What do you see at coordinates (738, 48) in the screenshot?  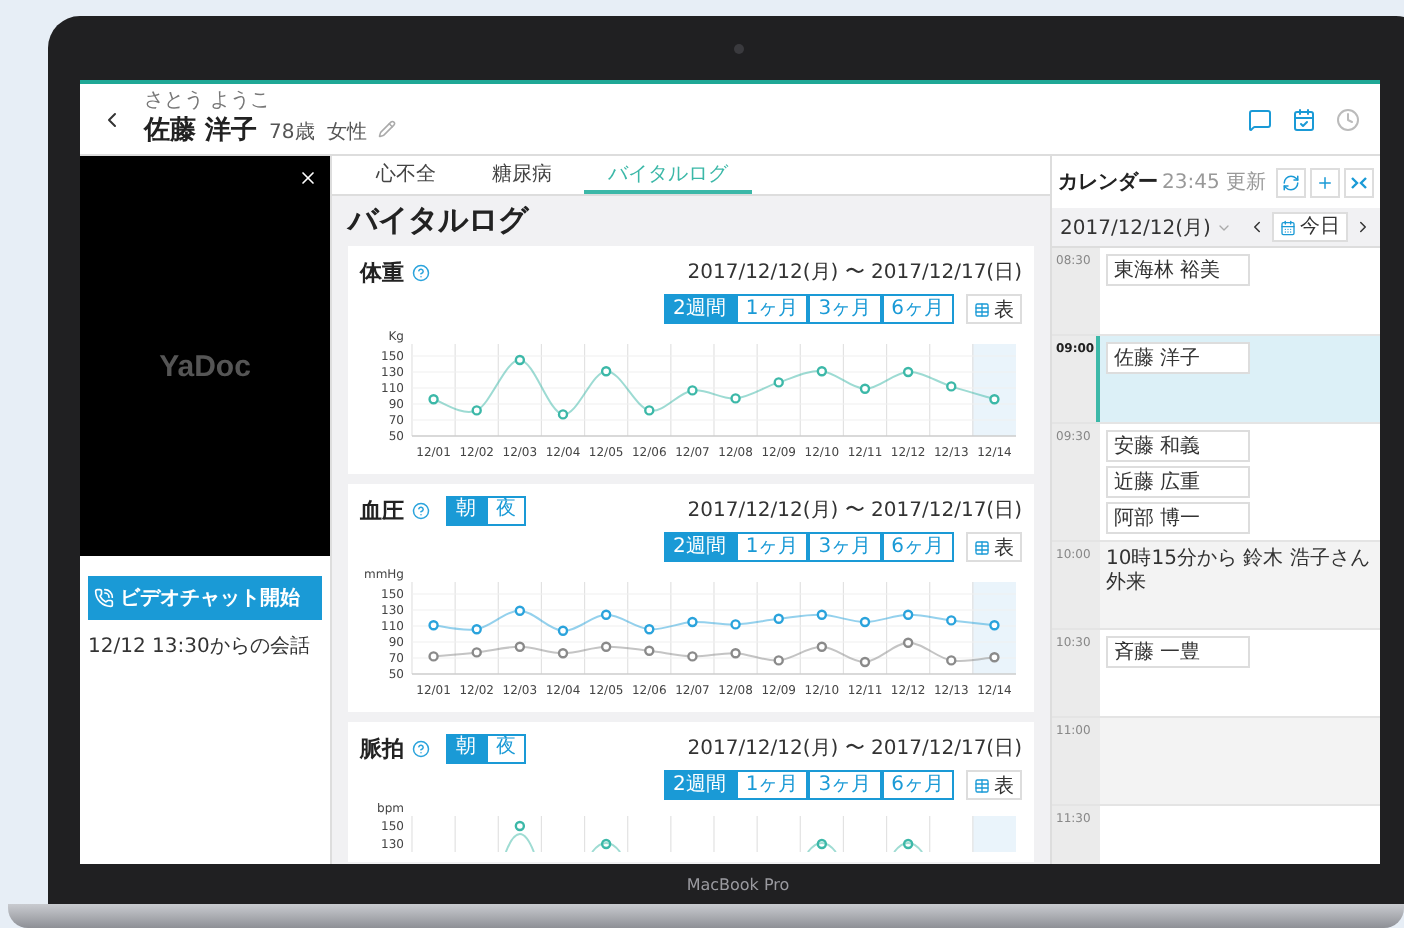 I see `camera-dot` at bounding box center [738, 48].